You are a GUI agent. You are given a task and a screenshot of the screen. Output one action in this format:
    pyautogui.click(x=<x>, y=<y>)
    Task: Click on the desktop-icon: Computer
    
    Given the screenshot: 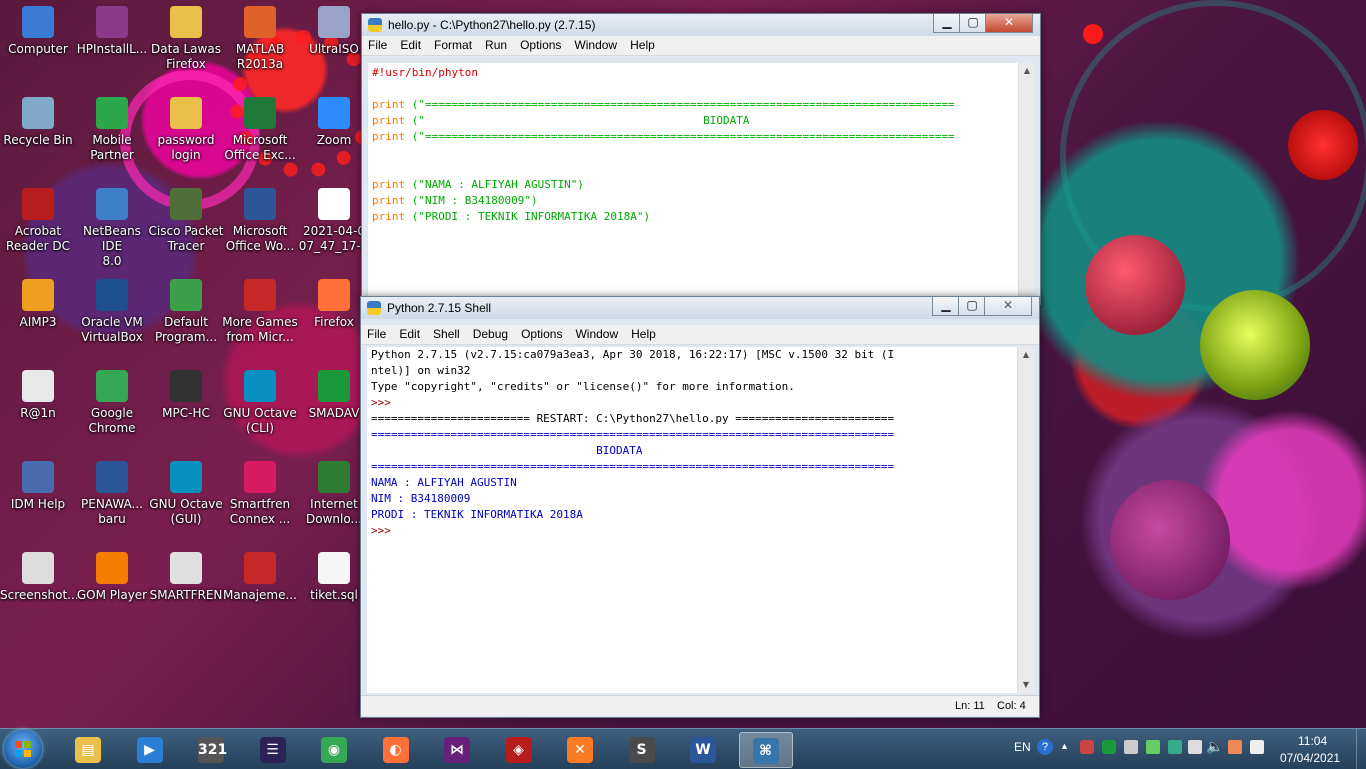 What is the action you would take?
    pyautogui.click(x=38, y=29)
    